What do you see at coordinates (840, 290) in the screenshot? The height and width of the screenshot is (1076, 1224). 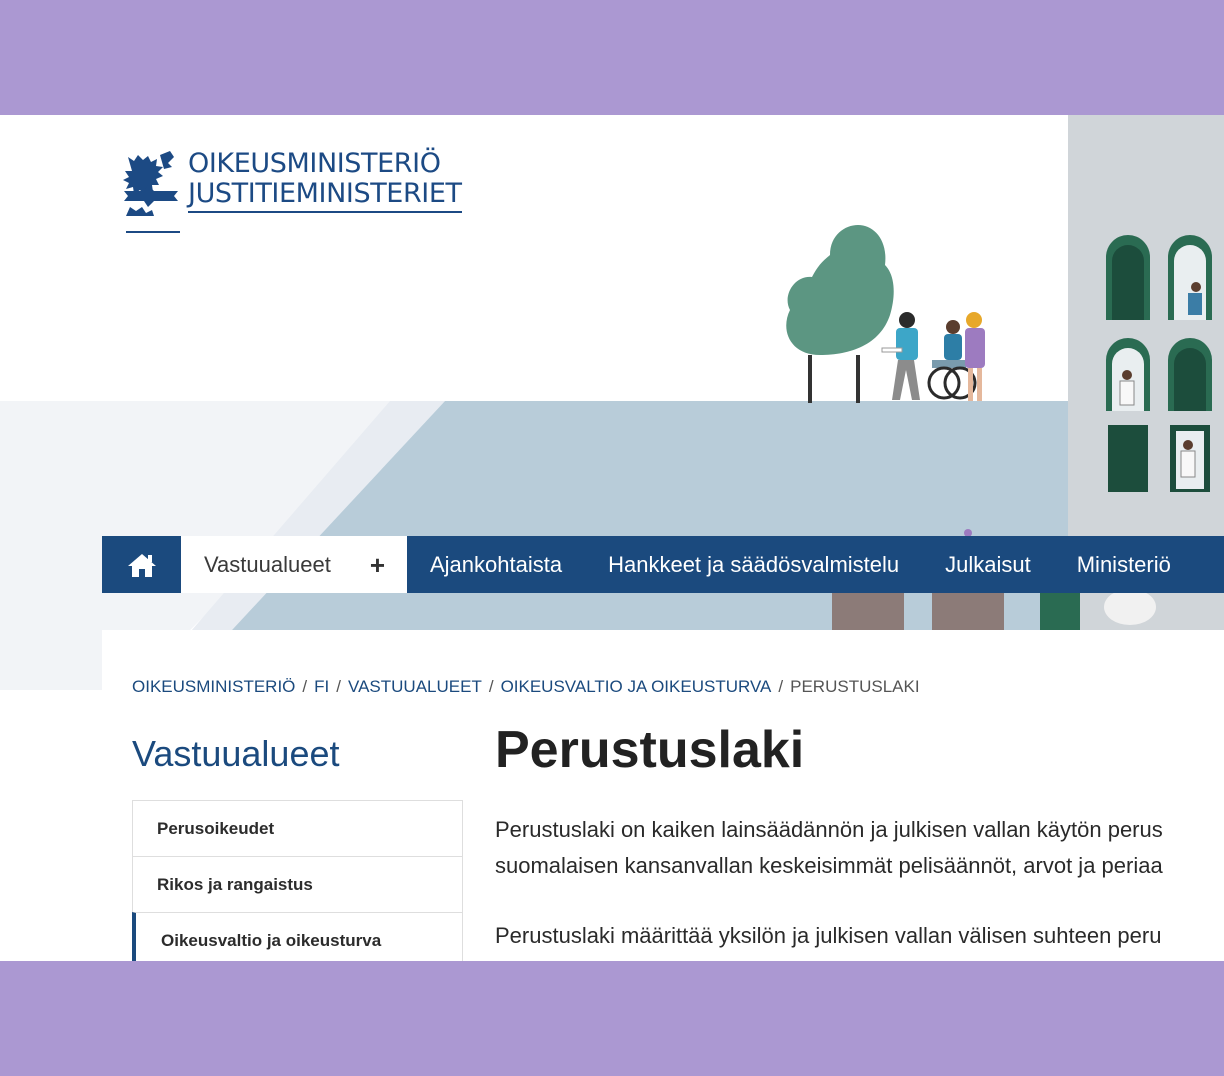 I see `hero-tree` at bounding box center [840, 290].